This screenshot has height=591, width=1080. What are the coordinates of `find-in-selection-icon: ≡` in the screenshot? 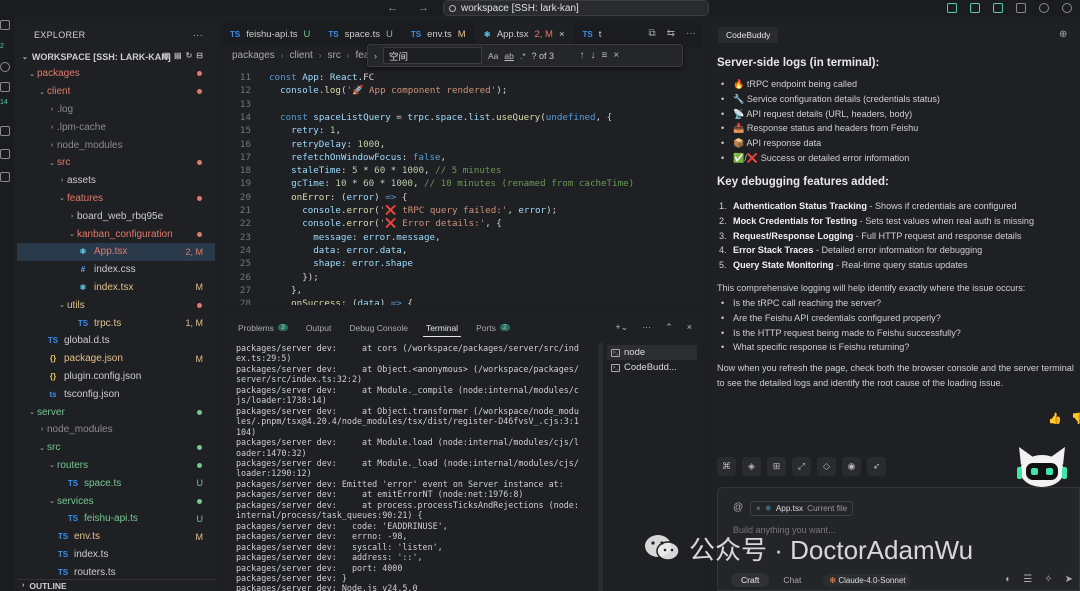 It's located at (605, 55).